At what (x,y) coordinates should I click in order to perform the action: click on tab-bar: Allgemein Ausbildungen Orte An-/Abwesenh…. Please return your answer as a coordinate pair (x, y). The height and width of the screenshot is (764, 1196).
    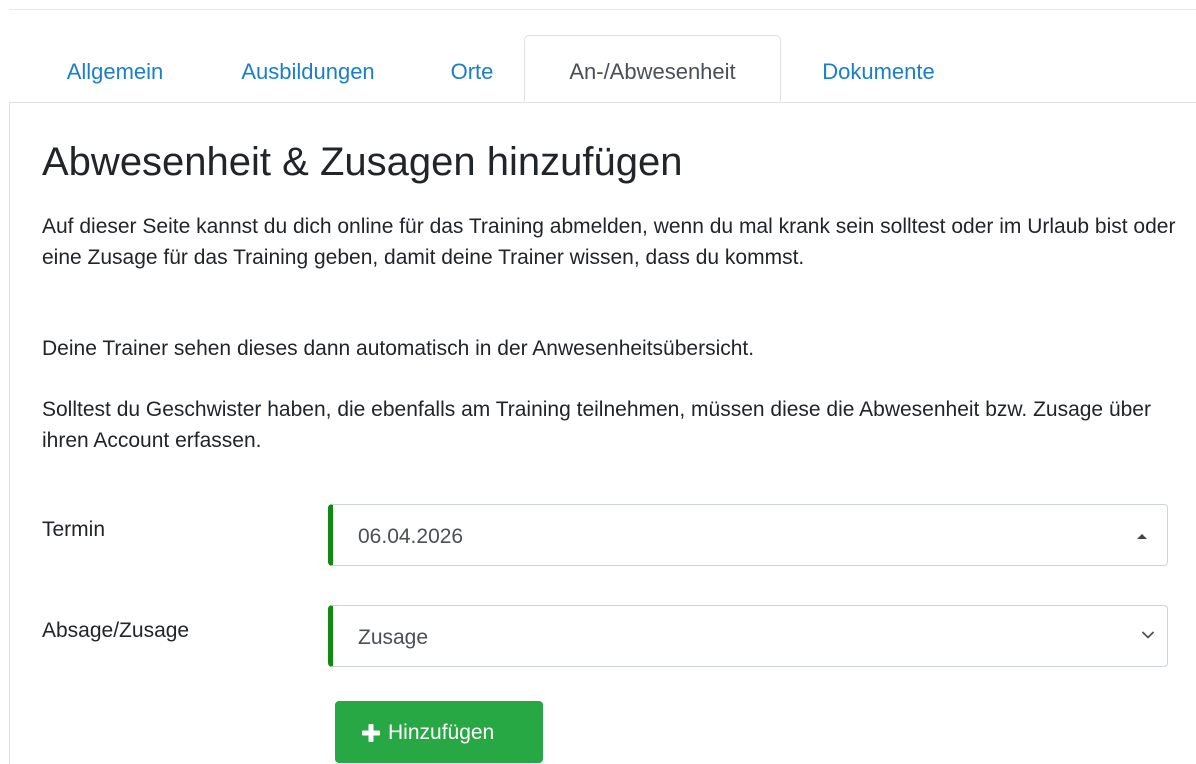
    Looking at the image, I should click on (603, 69).